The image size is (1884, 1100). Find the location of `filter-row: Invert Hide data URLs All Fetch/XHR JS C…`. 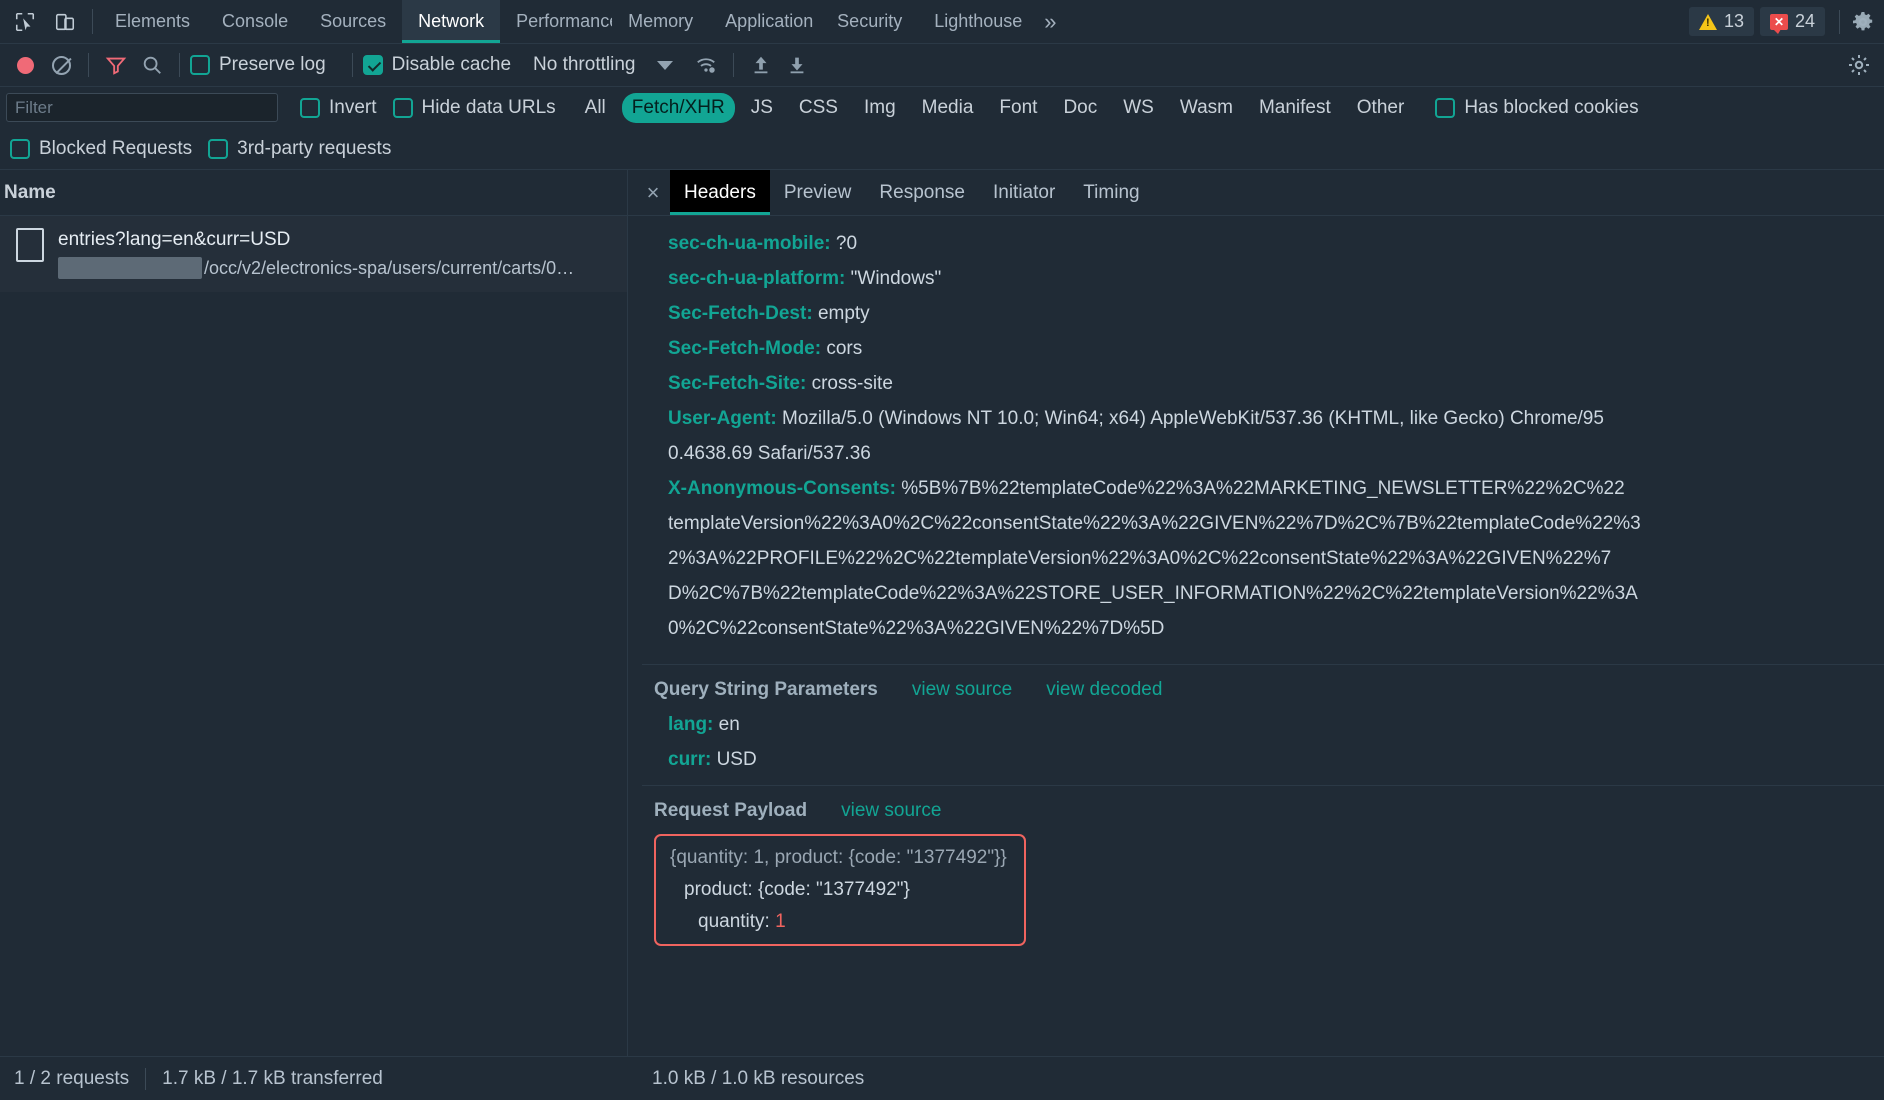

filter-row: Invert Hide data URLs All Fetch/XHR JS C… is located at coordinates (942, 107).